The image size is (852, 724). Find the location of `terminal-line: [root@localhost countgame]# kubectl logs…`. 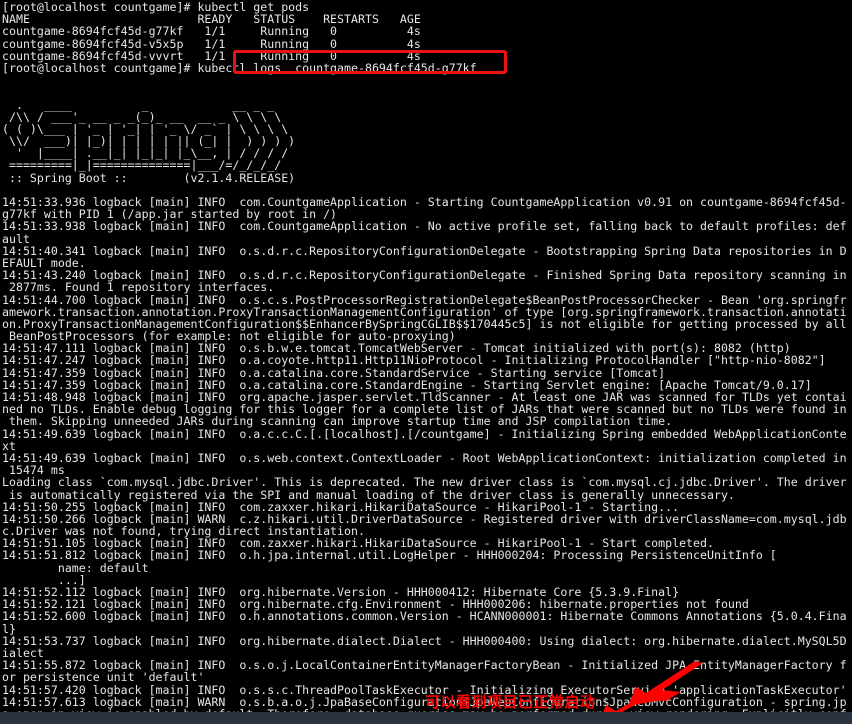

terminal-line: [root@localhost countgame]# kubectl logs… is located at coordinates (239, 67).